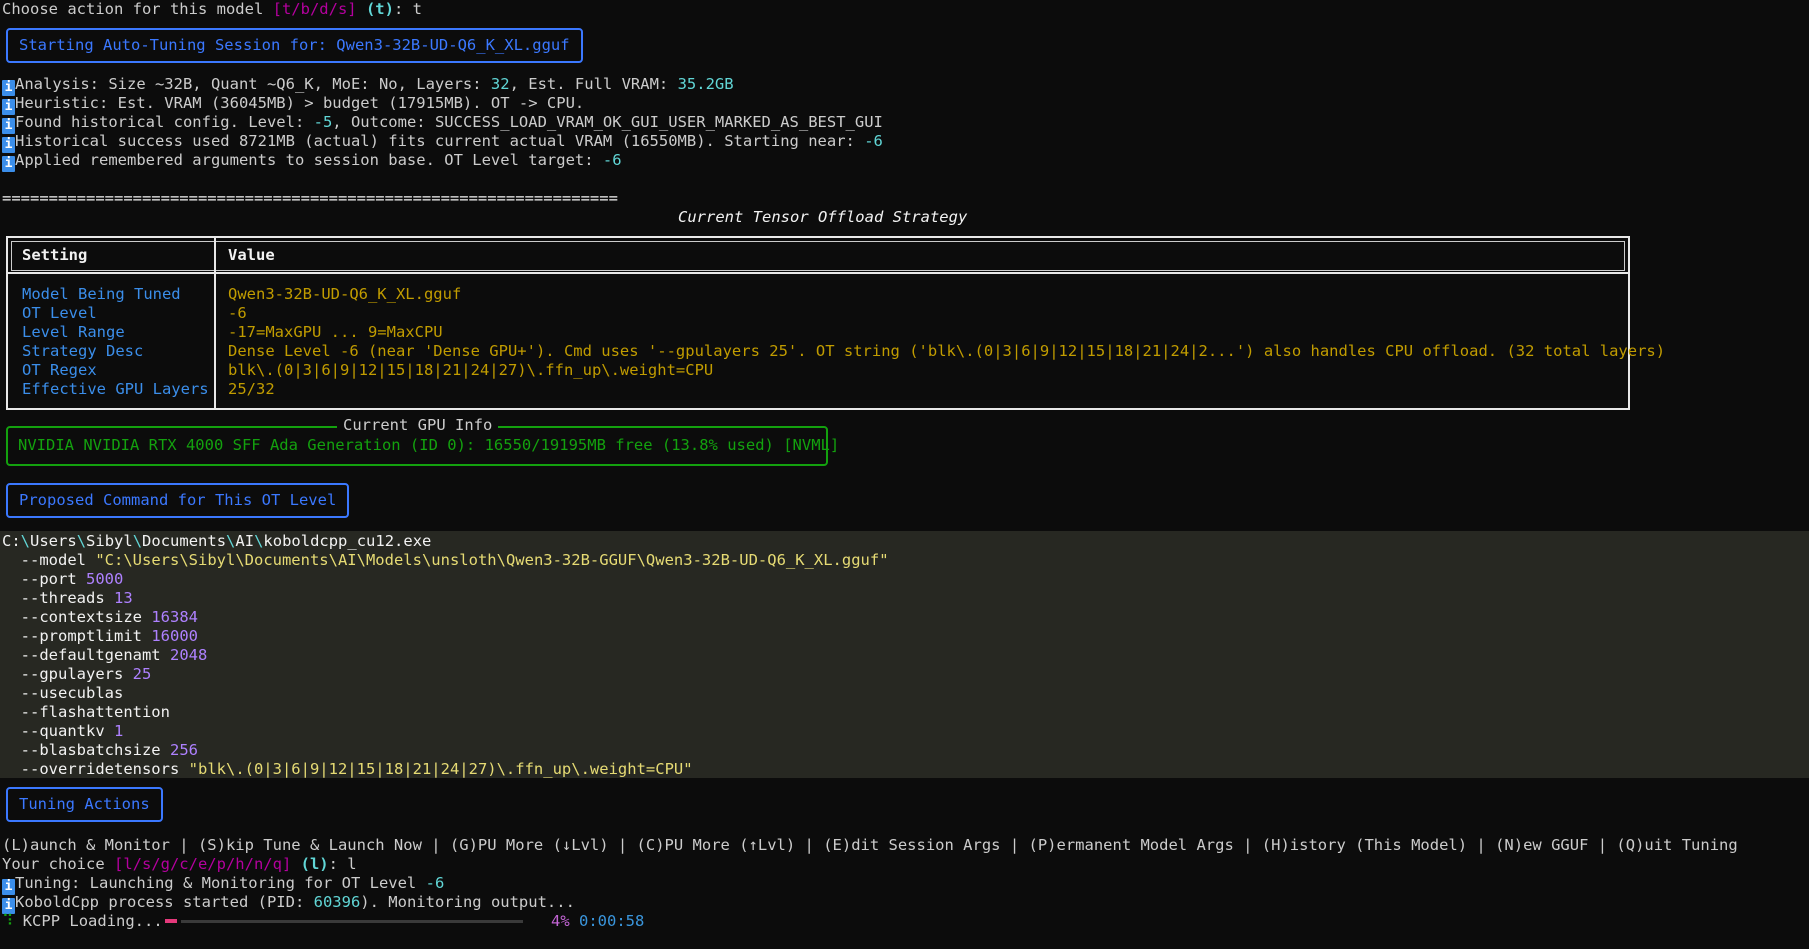 This screenshot has width=1809, height=949. Describe the element at coordinates (83, 351) in the screenshot. I see `table-row-setting: Strategy Desc` at that location.